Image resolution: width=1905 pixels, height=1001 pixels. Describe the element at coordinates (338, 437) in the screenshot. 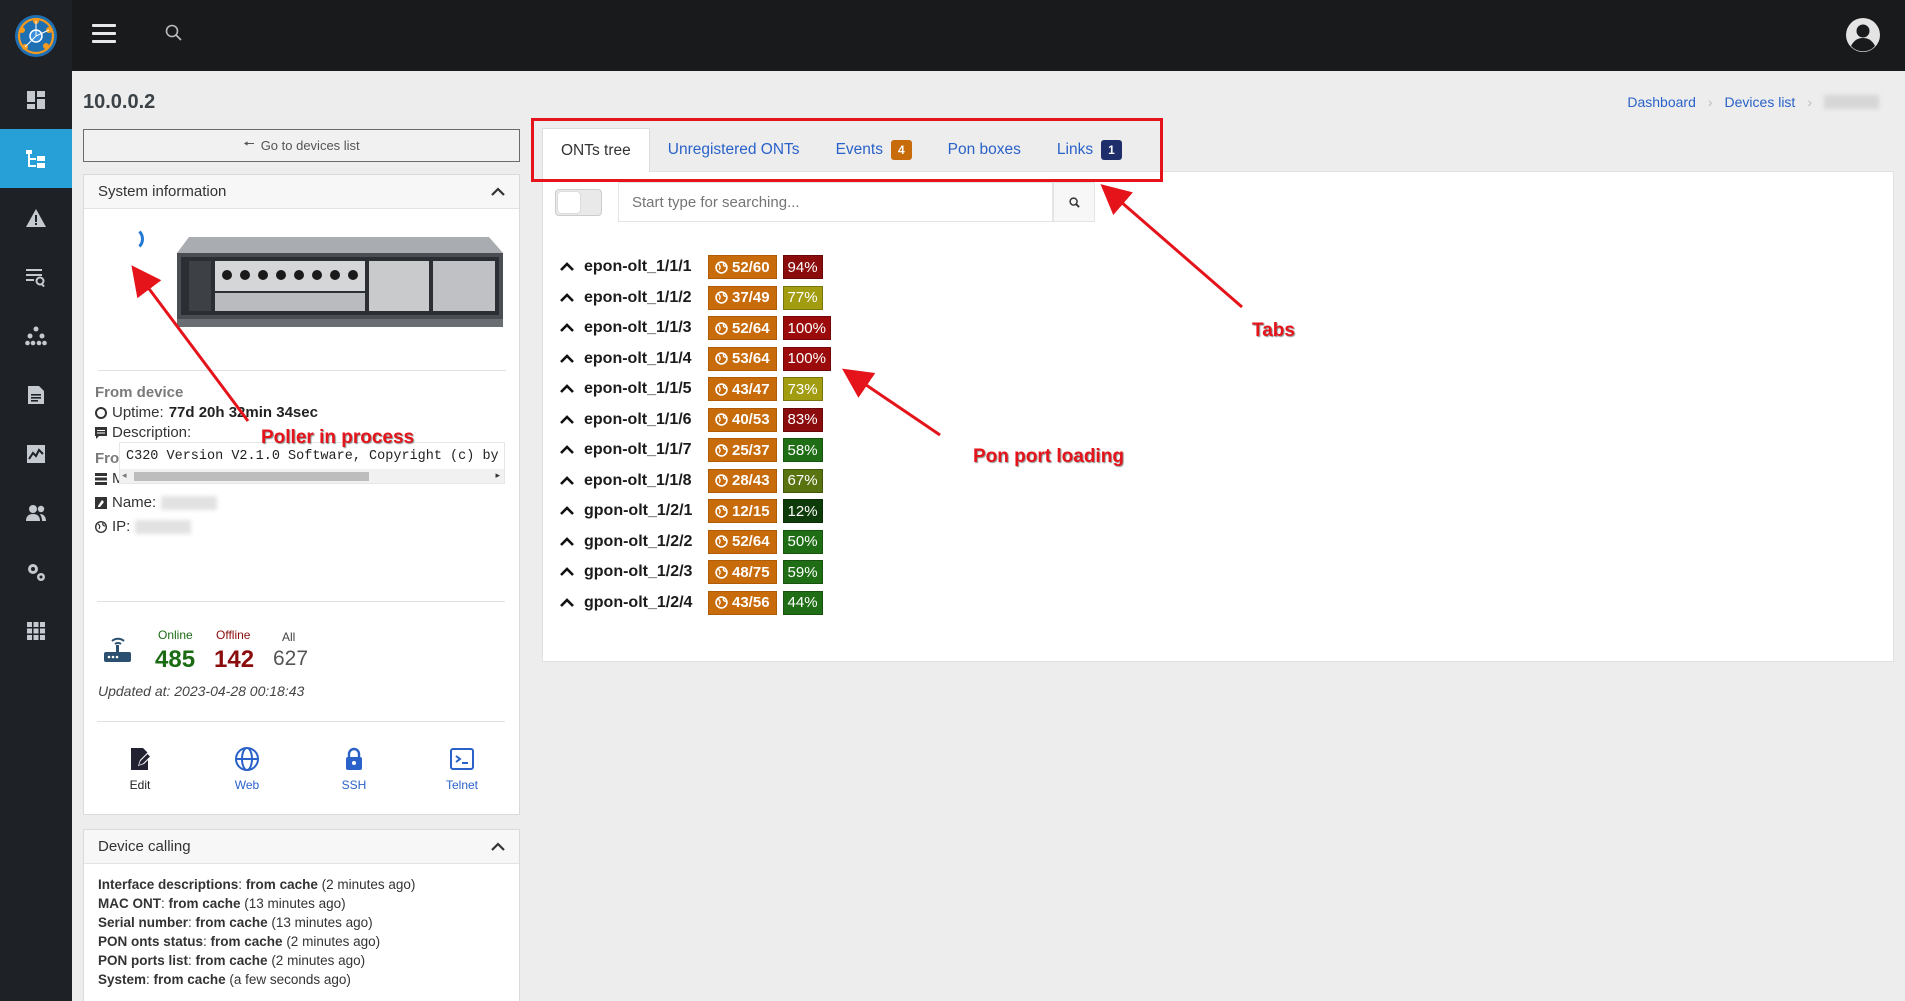

I see `poller-annotation-label: Poller in process` at that location.